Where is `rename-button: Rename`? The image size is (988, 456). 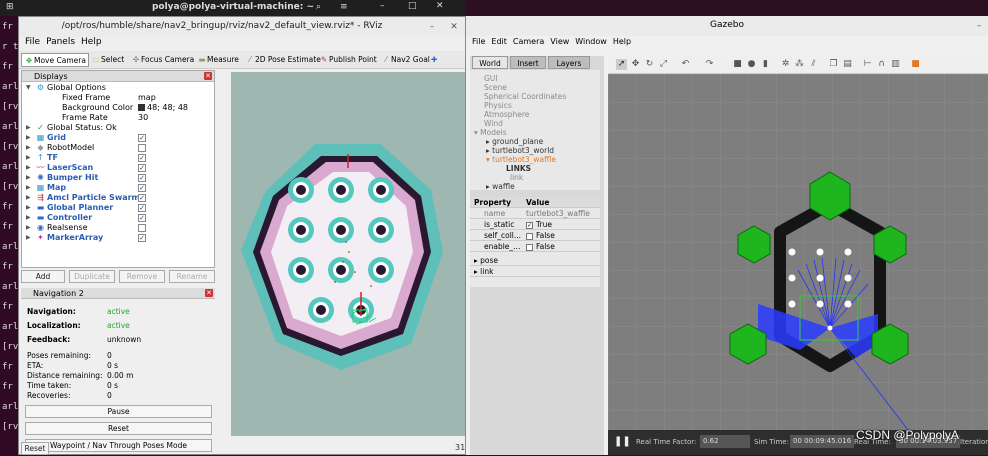 rename-button: Rename is located at coordinates (192, 276).